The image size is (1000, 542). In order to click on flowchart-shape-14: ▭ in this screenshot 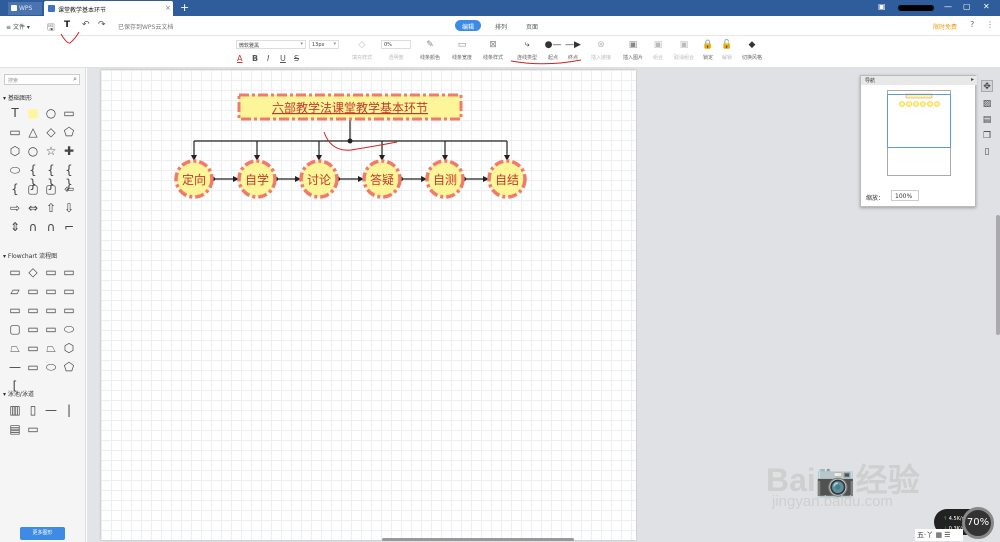, I will do `click(51, 329)`.